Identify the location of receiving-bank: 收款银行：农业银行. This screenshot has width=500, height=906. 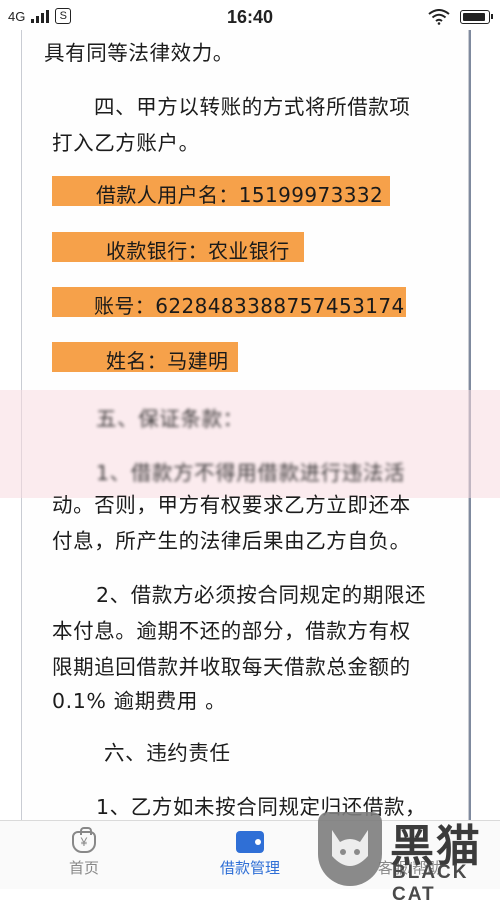
(198, 251).